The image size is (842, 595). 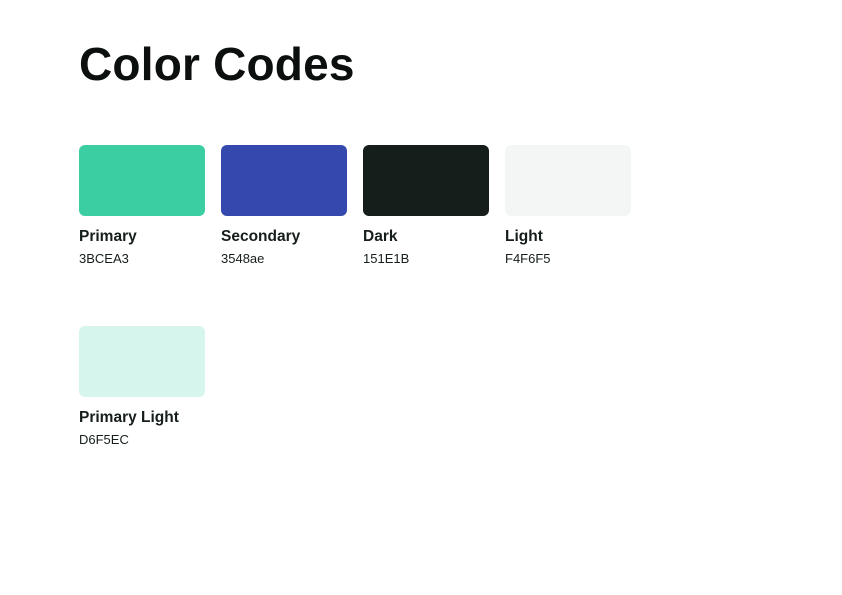 I want to click on swatch-name: Primary Light, so click(x=129, y=417).